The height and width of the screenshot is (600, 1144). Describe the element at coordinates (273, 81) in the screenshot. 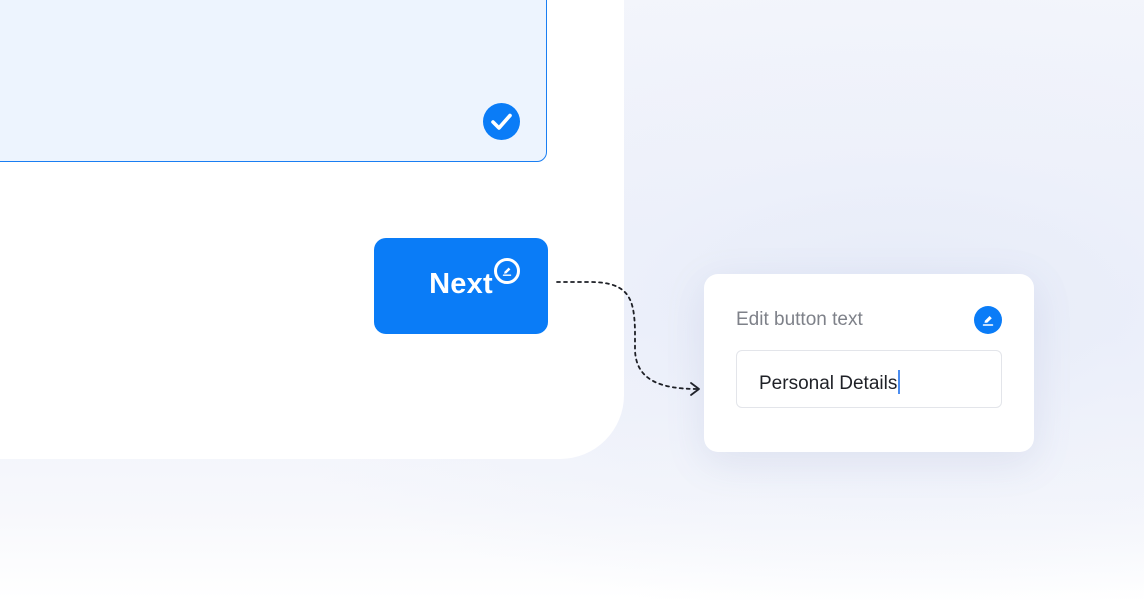

I see `selected-option-card` at that location.